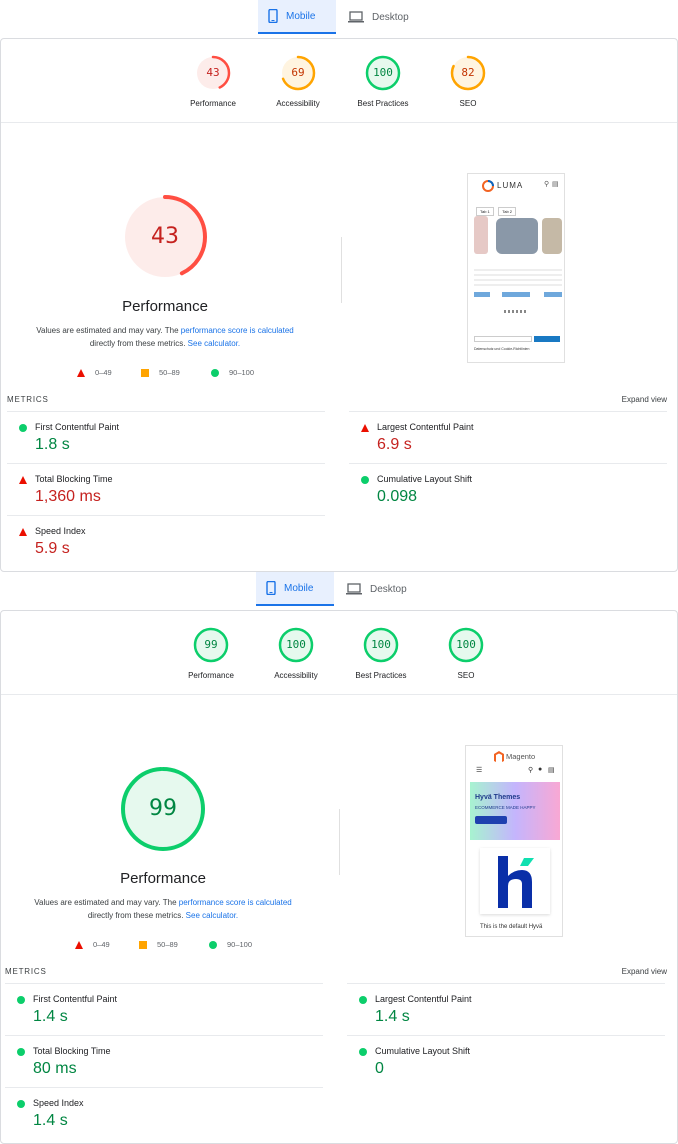 The height and width of the screenshot is (1144, 678). I want to click on device-tabs: Mobile Desktop, so click(339, 18).